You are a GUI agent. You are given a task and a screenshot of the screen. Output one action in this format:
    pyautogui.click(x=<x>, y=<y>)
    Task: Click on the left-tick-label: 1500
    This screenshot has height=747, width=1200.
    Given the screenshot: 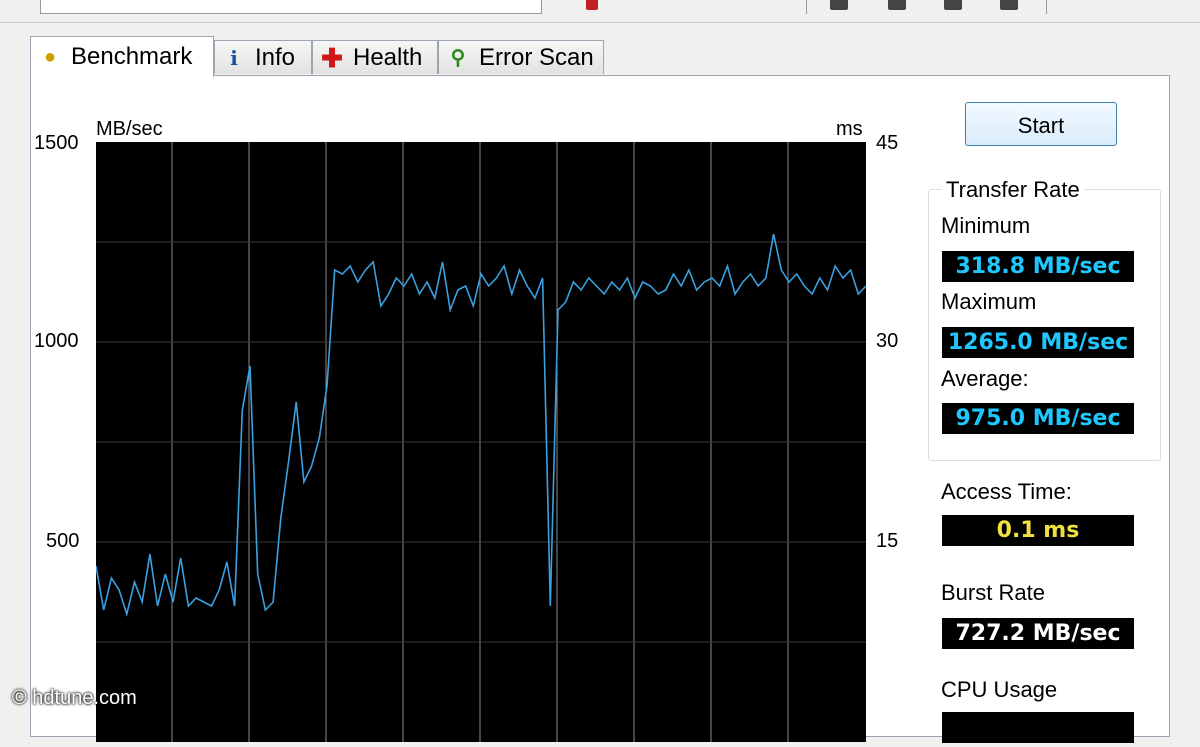 What is the action you would take?
    pyautogui.click(x=56, y=143)
    